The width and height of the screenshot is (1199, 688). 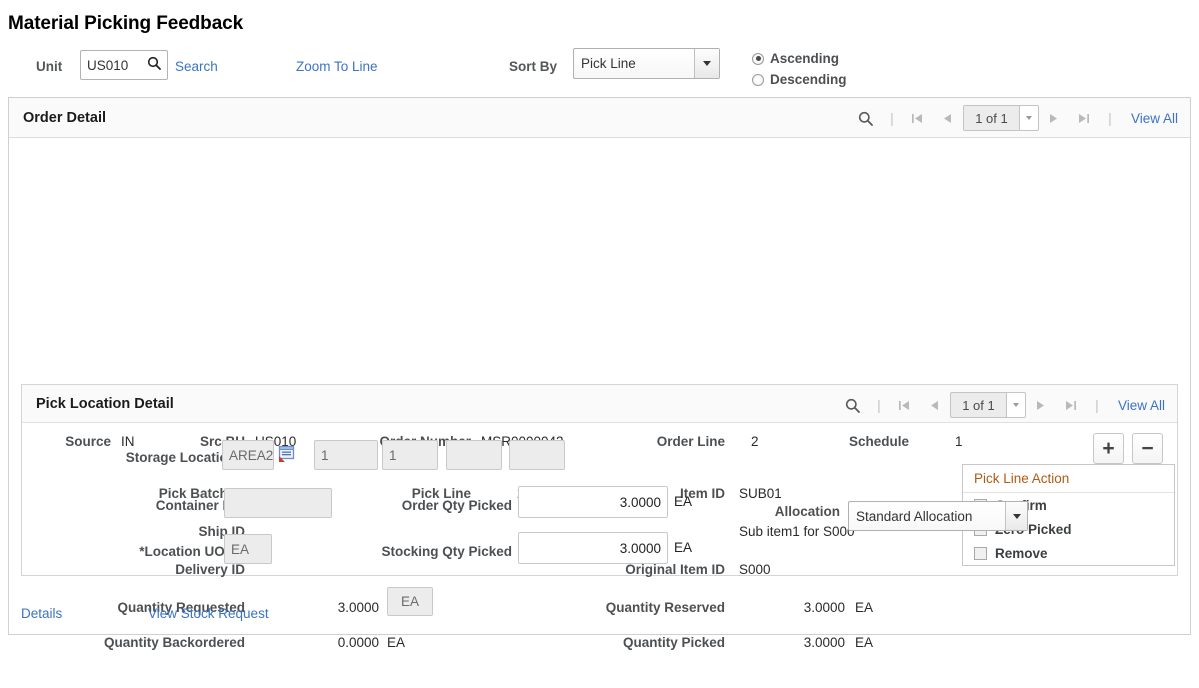 What do you see at coordinates (187, 551) in the screenshot?
I see `location-uom-label: *Location UOM` at bounding box center [187, 551].